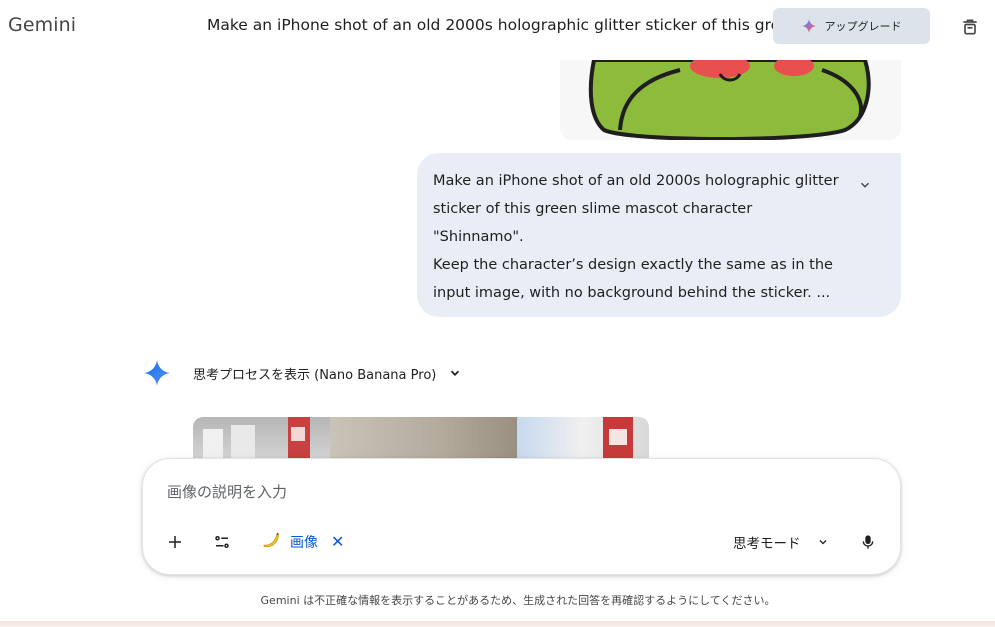 Image resolution: width=995 pixels, height=627 pixels. Describe the element at coordinates (478, 237) in the screenshot. I see `user-message-line: "Shinnamo".` at that location.